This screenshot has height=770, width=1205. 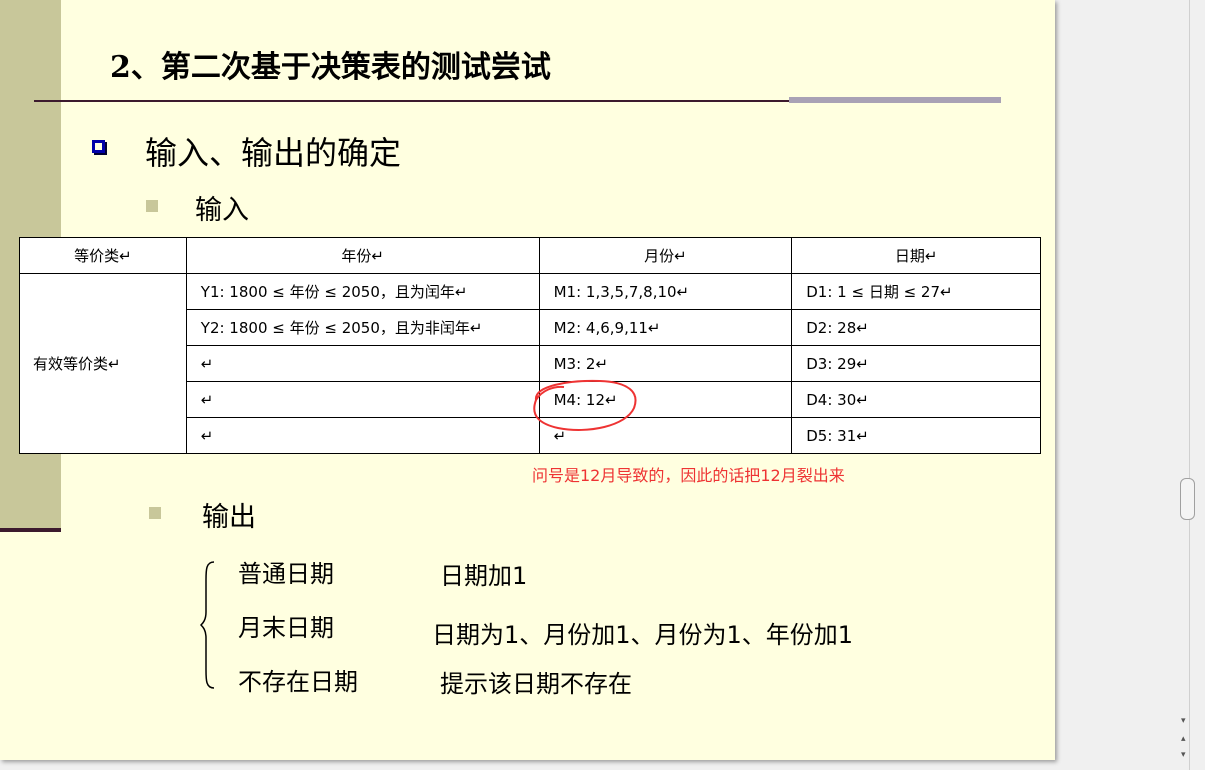 What do you see at coordinates (98, 146) in the screenshot?
I see `hollow-square-icon` at bounding box center [98, 146].